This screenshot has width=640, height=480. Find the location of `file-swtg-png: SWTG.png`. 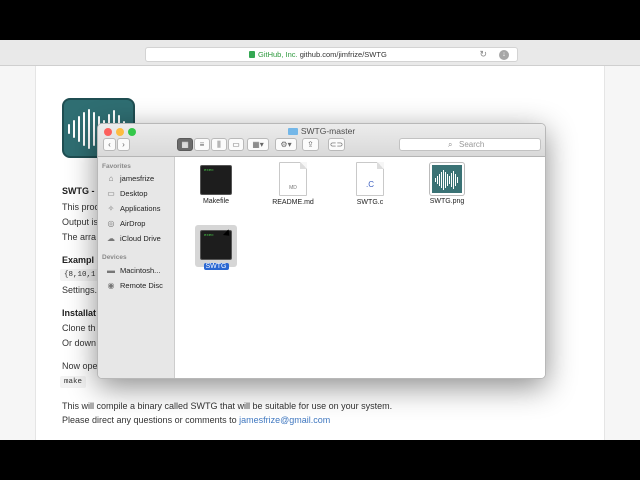

file-swtg-png: SWTG.png is located at coordinates (447, 184).